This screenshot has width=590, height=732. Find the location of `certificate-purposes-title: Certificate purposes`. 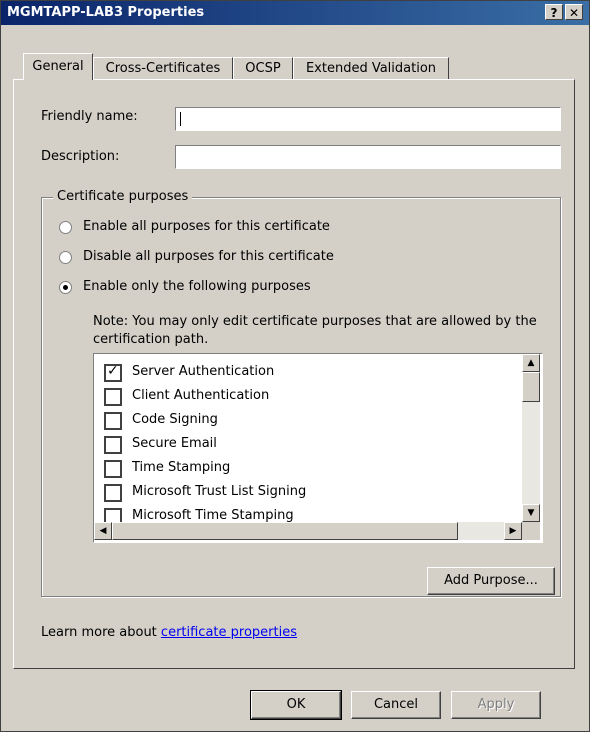

certificate-purposes-title: Certificate purposes is located at coordinates (123, 196).